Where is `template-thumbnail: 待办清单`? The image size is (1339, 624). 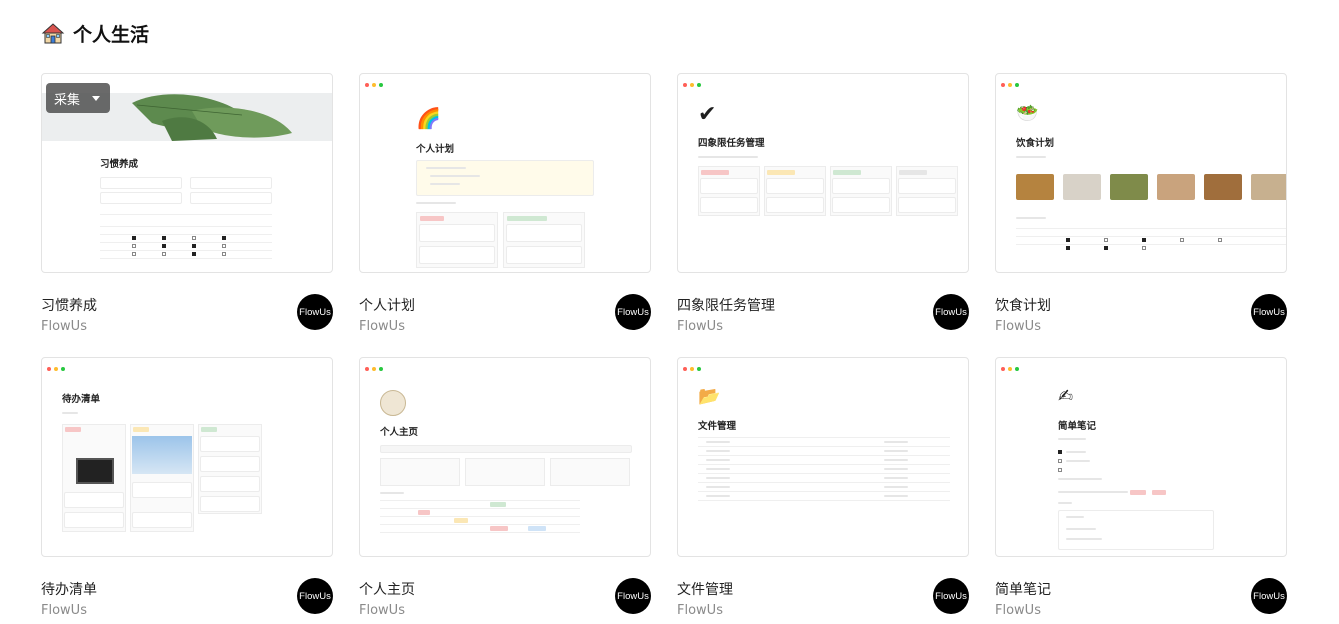
template-thumbnail: 待办清单 is located at coordinates (187, 457).